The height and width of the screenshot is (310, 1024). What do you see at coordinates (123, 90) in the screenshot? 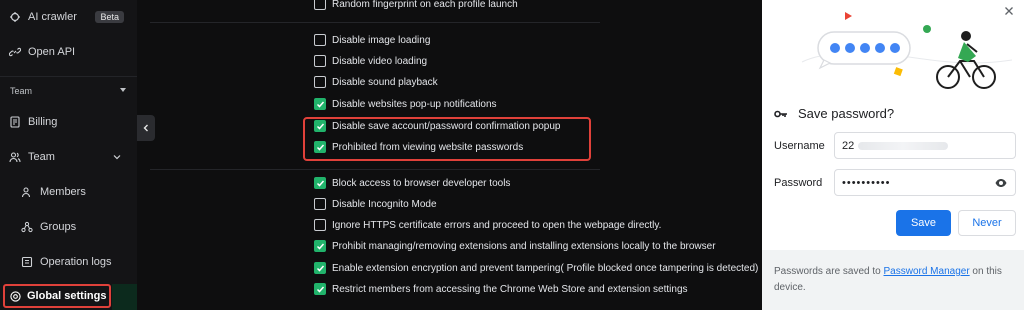
I see `caret-down-icon` at bounding box center [123, 90].